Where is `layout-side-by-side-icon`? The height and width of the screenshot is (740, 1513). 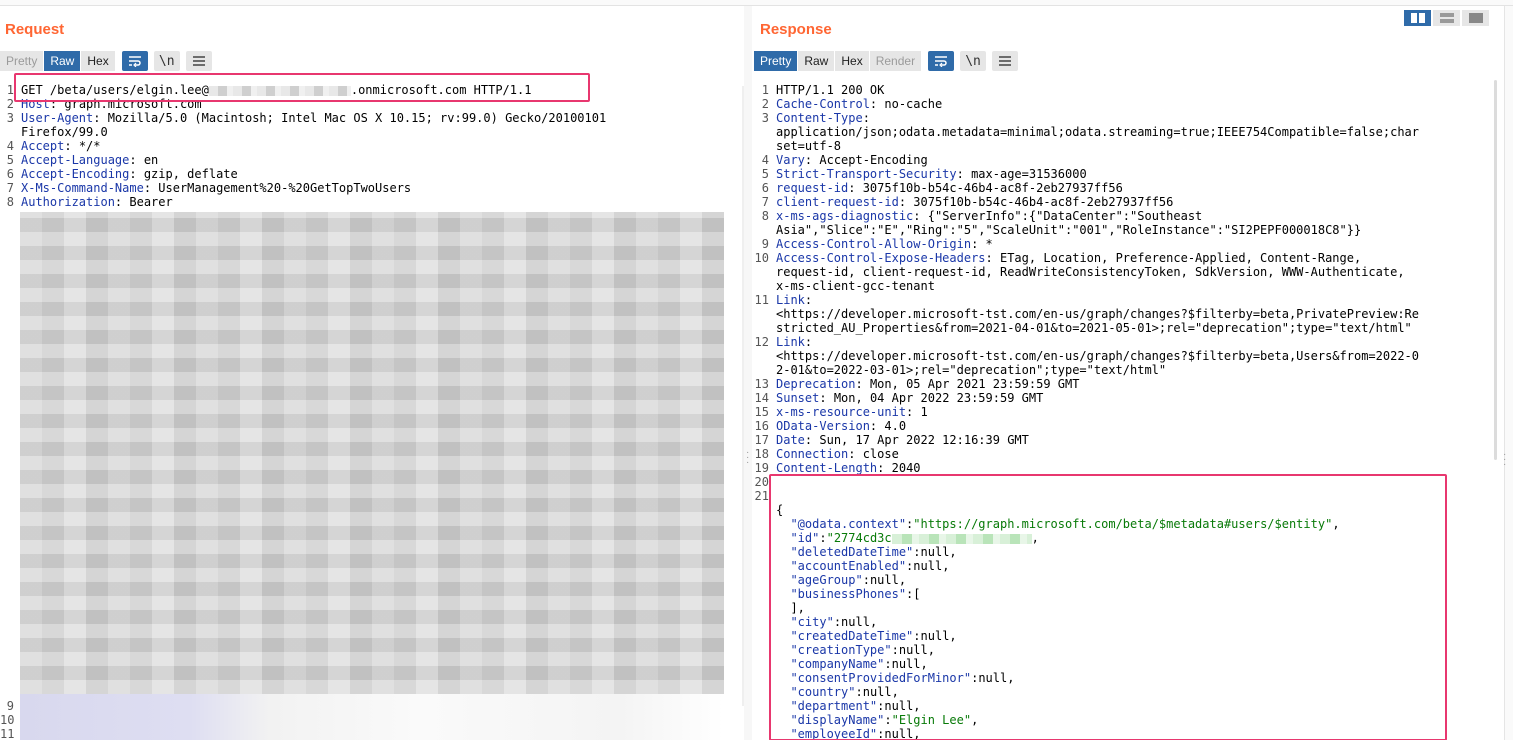
layout-side-by-side-icon is located at coordinates (1417, 18).